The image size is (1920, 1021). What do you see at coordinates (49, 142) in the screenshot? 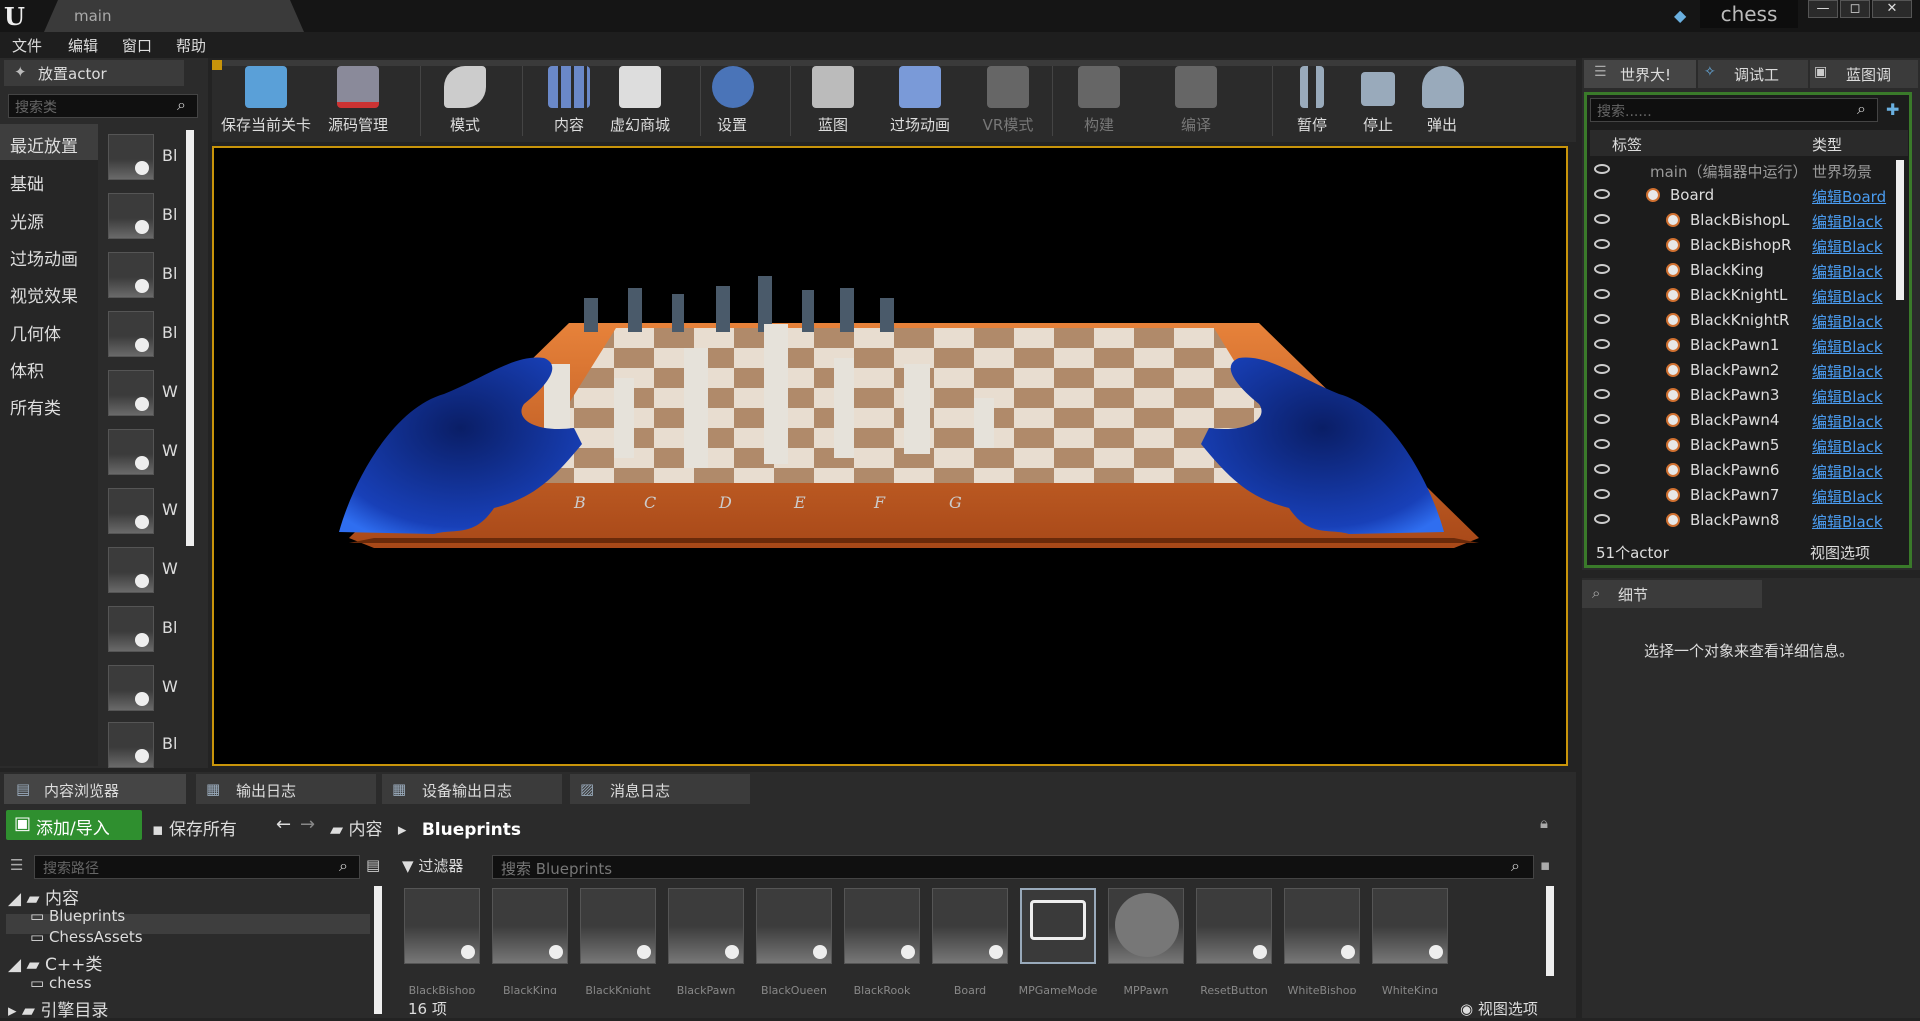
I see `category-recent: 最近放置` at bounding box center [49, 142].